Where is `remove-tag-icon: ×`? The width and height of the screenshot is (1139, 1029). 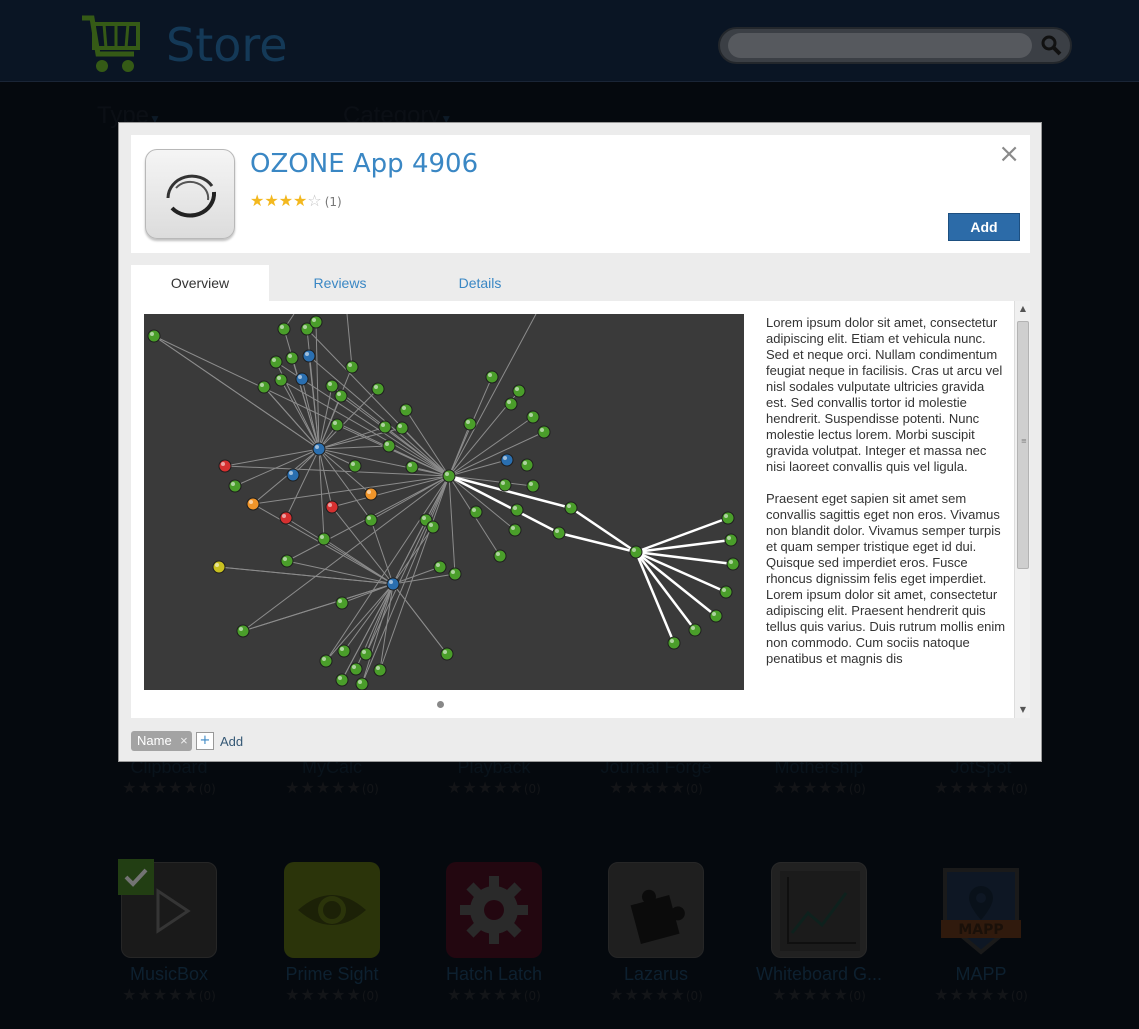
remove-tag-icon: × is located at coordinates (184, 741).